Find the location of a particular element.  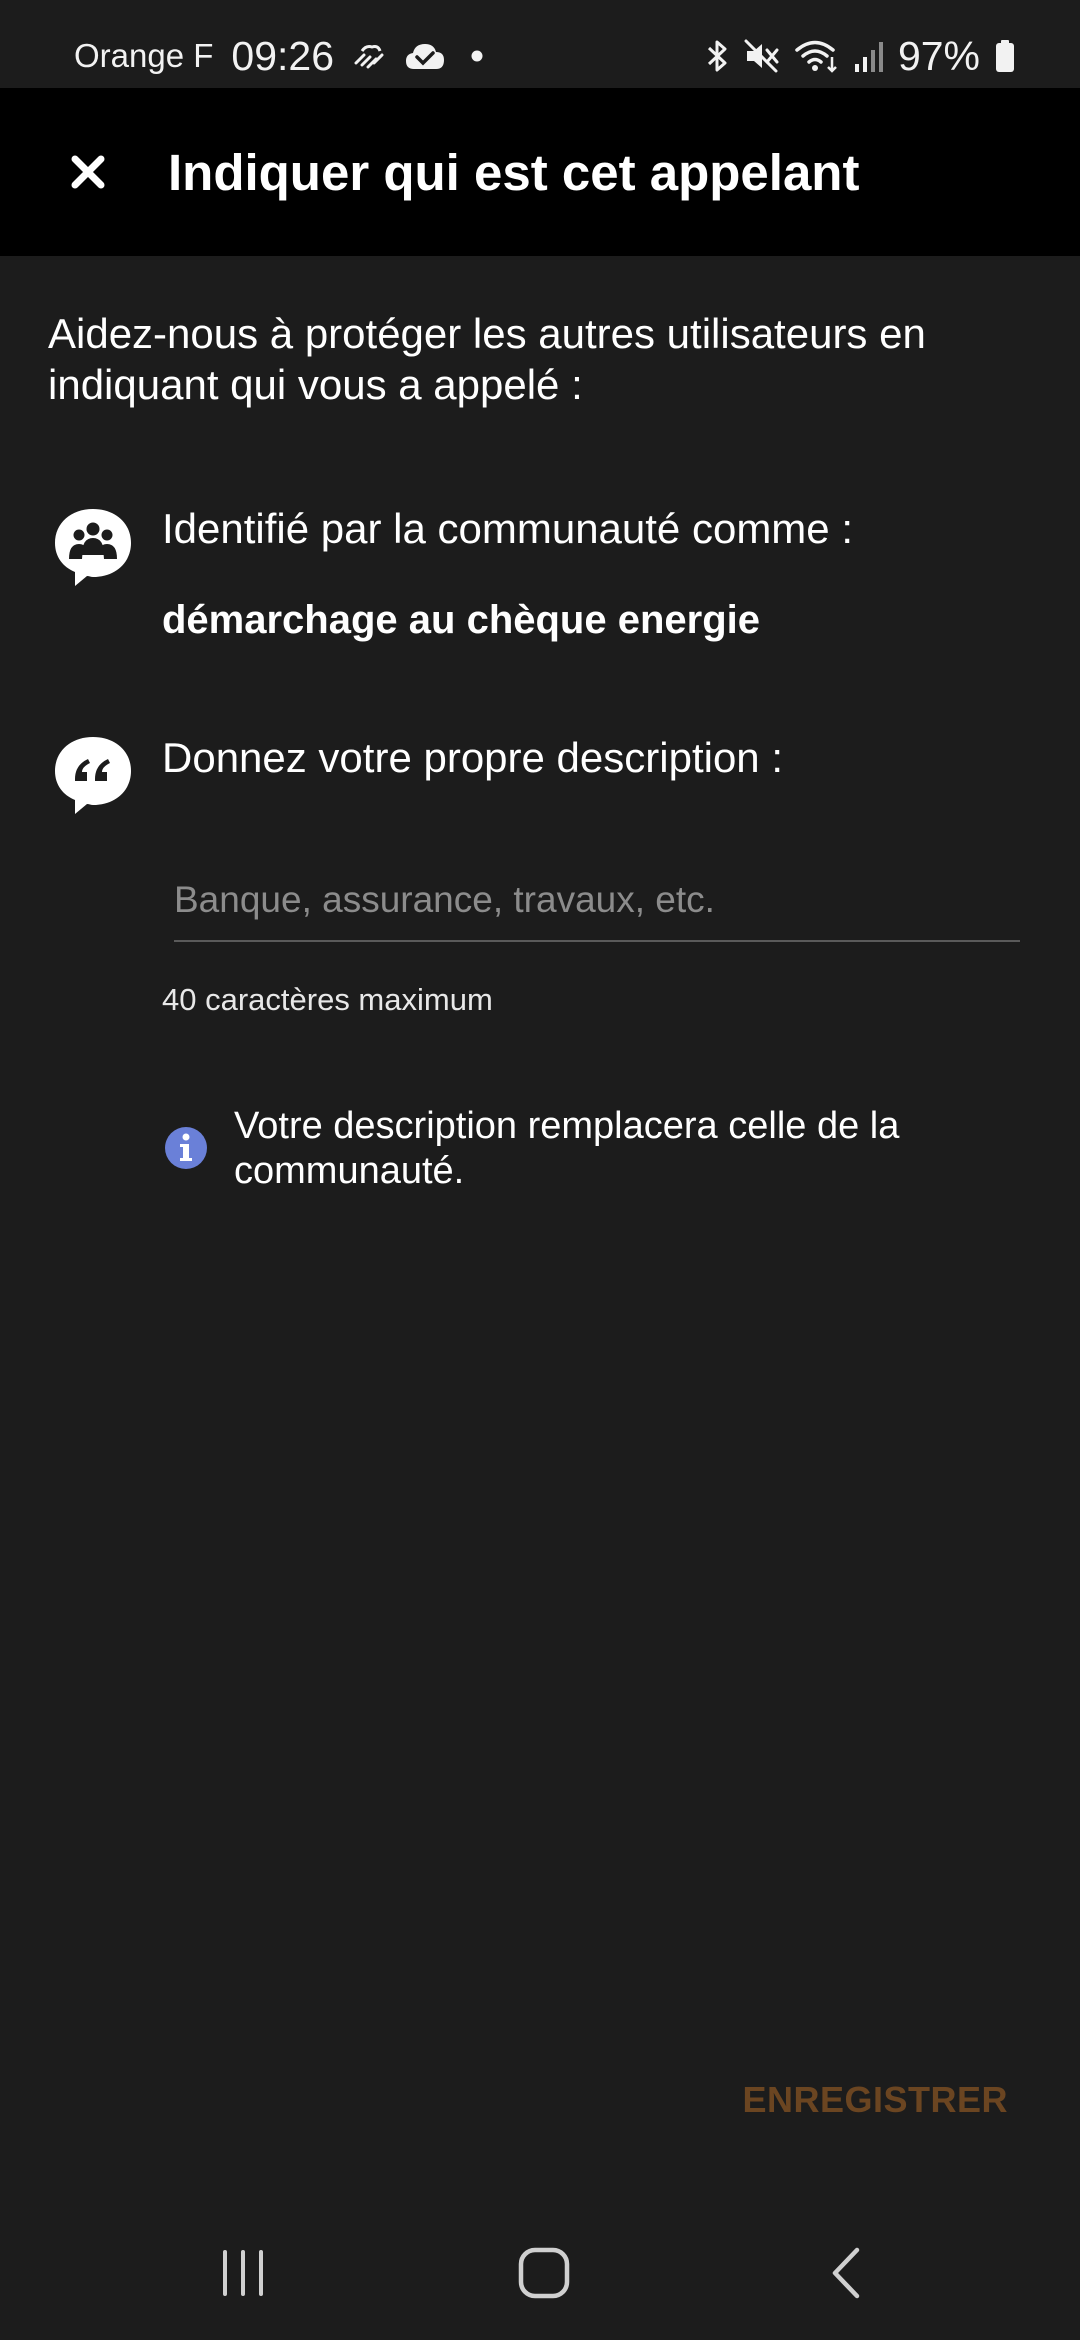

page-title: Indiquer qui est cet appelant is located at coordinates (514, 172).